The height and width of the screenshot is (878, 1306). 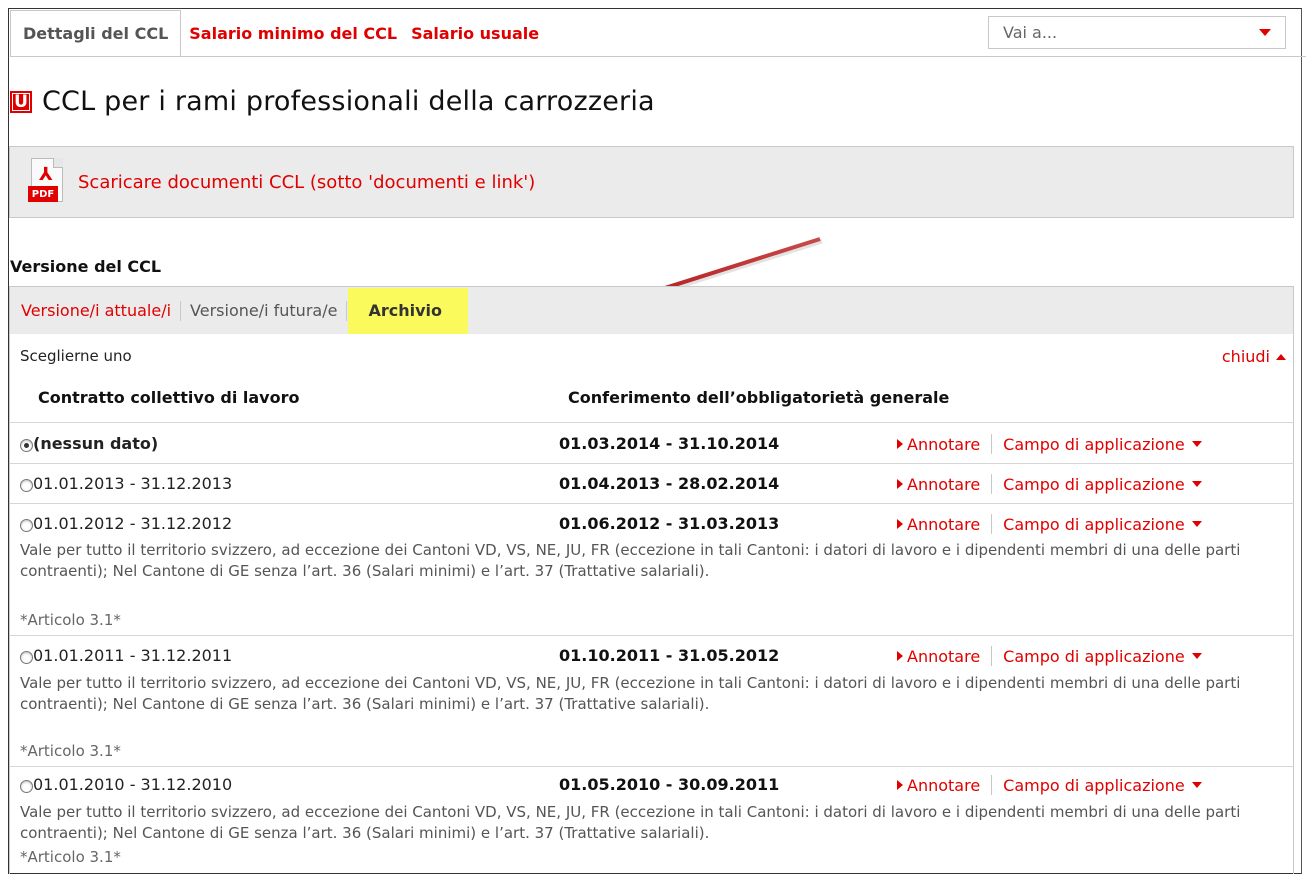 What do you see at coordinates (43, 194) in the screenshot?
I see `pdf-icon-label: PDF` at bounding box center [43, 194].